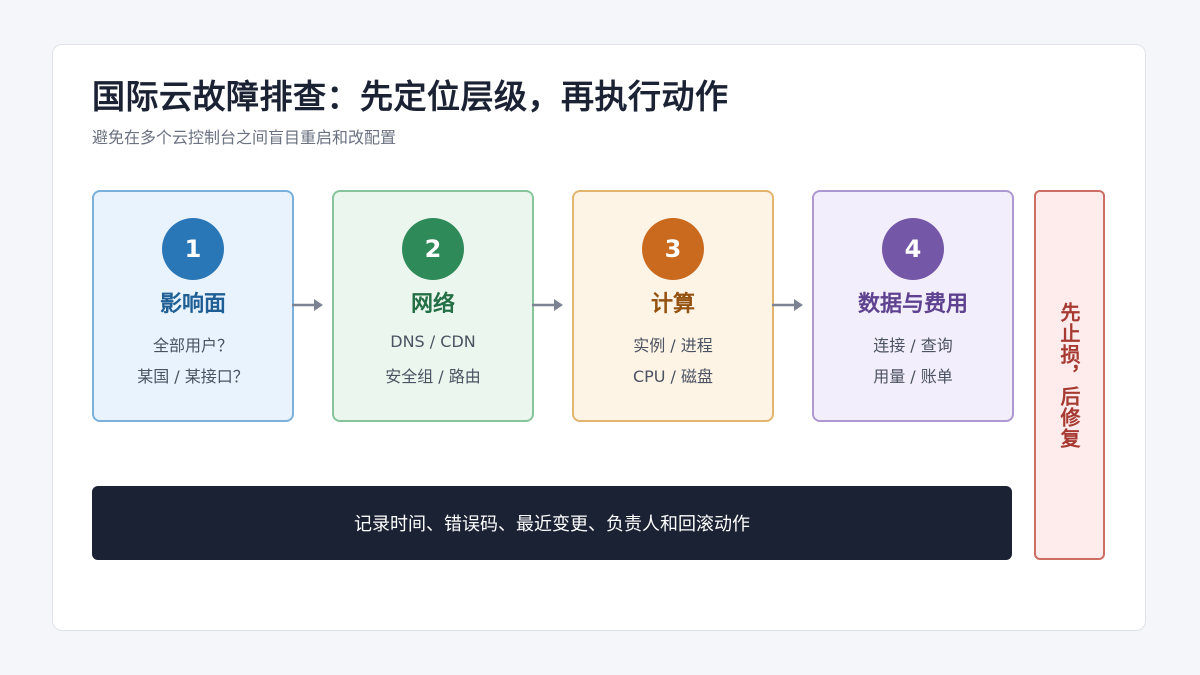  What do you see at coordinates (192, 345) in the screenshot?
I see `step-detail-line: 全部用户？` at bounding box center [192, 345].